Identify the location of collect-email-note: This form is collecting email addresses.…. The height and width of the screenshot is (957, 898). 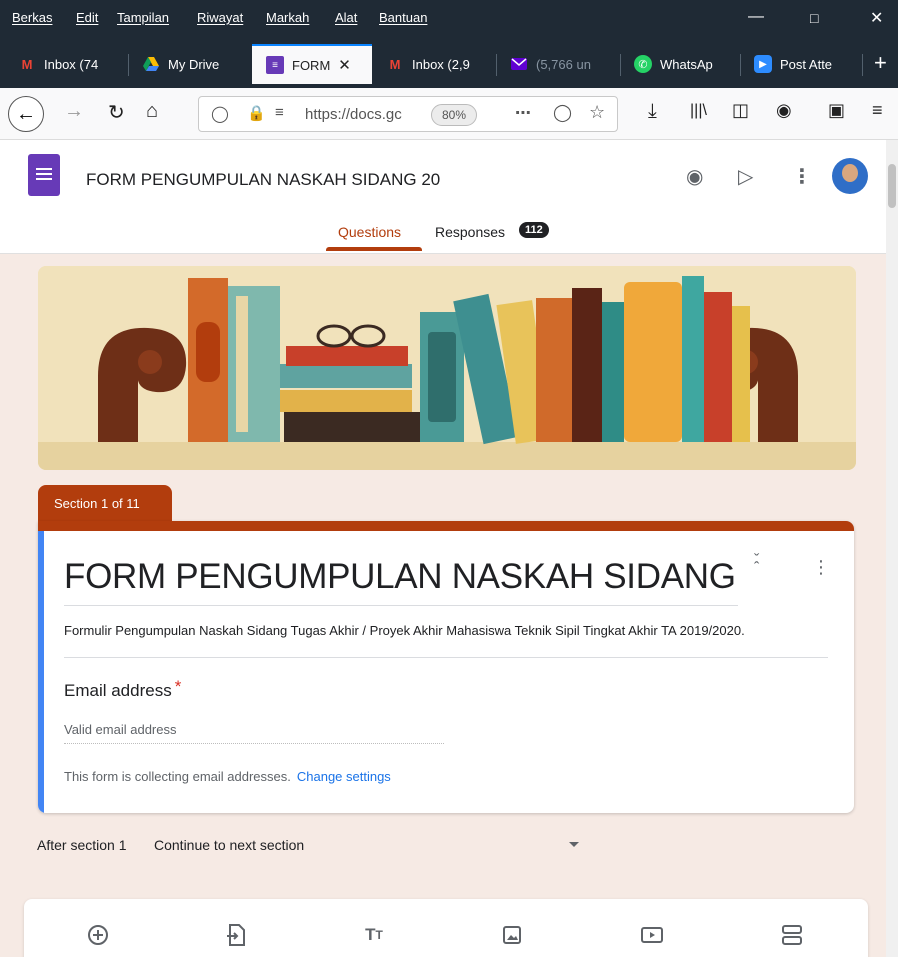
(227, 776).